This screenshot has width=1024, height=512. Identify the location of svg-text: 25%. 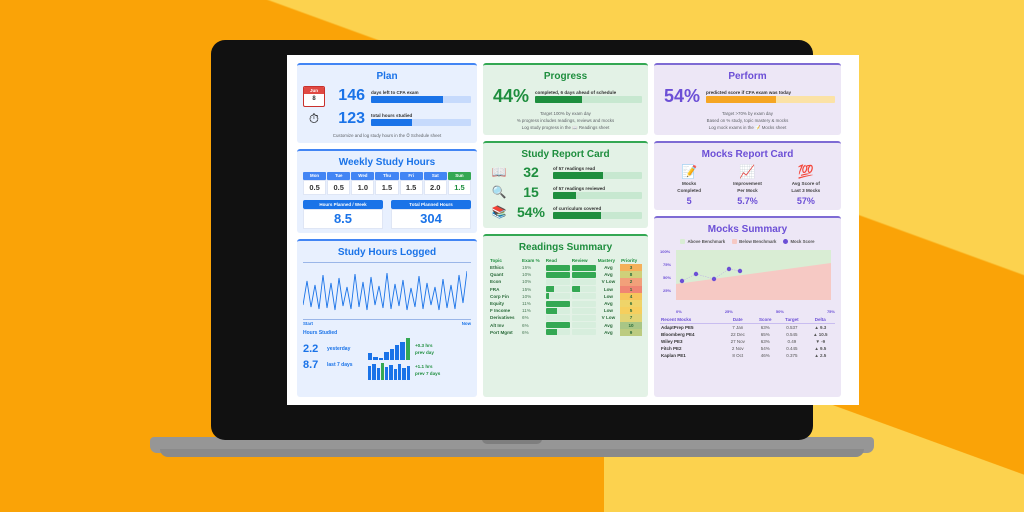
(667, 290).